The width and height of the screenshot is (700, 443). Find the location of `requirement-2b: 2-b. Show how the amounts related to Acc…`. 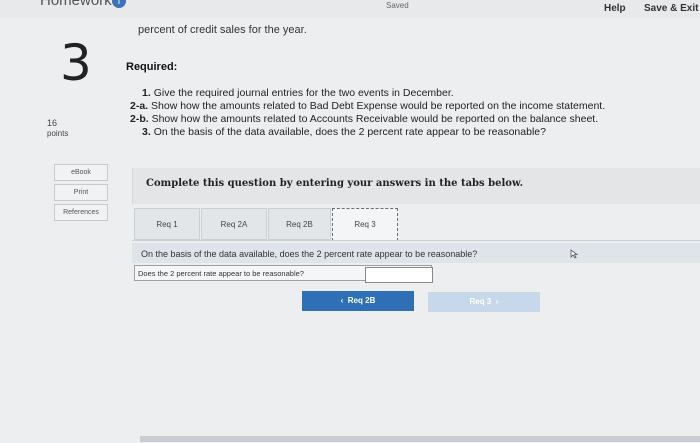

requirement-2b: 2-b. Show how the amounts related to Acc… is located at coordinates (364, 119).